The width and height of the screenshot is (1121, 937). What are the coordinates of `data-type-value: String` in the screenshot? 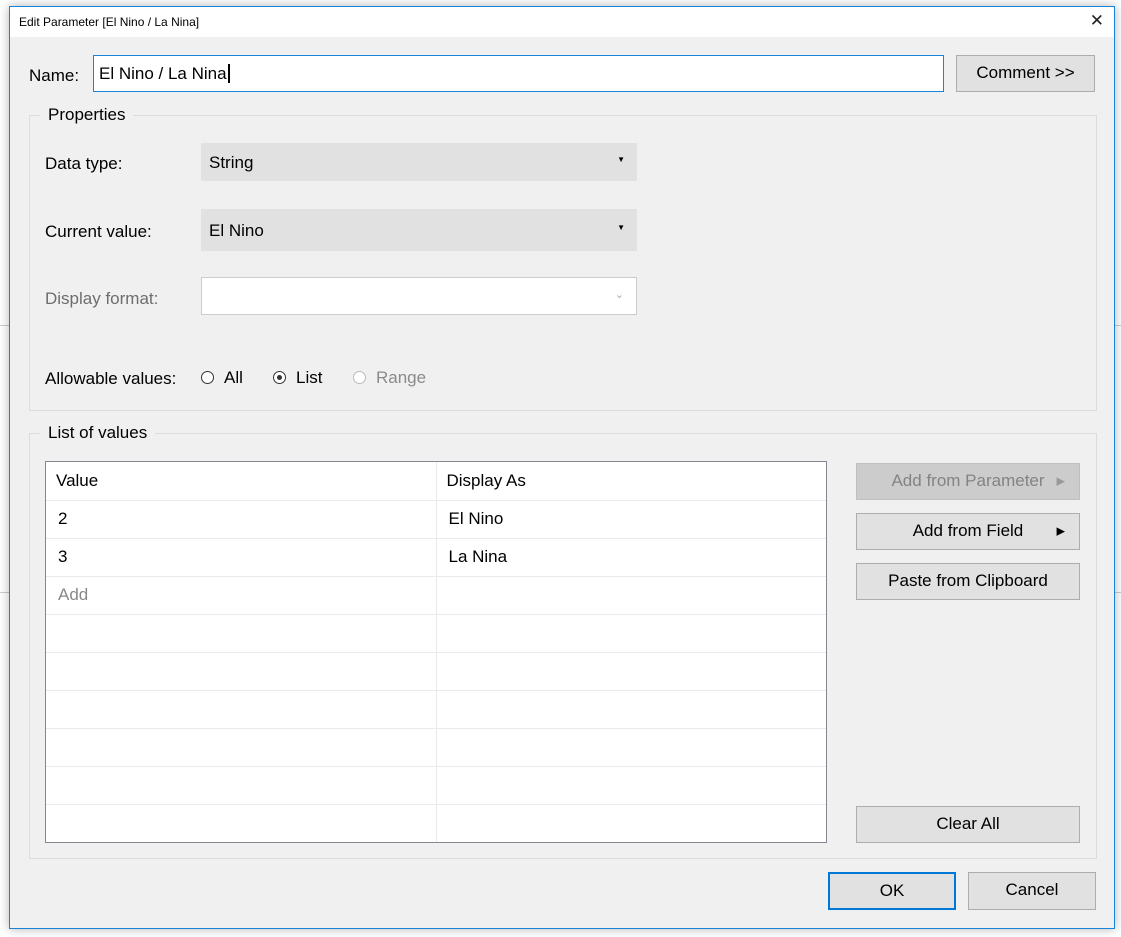 It's located at (231, 162).